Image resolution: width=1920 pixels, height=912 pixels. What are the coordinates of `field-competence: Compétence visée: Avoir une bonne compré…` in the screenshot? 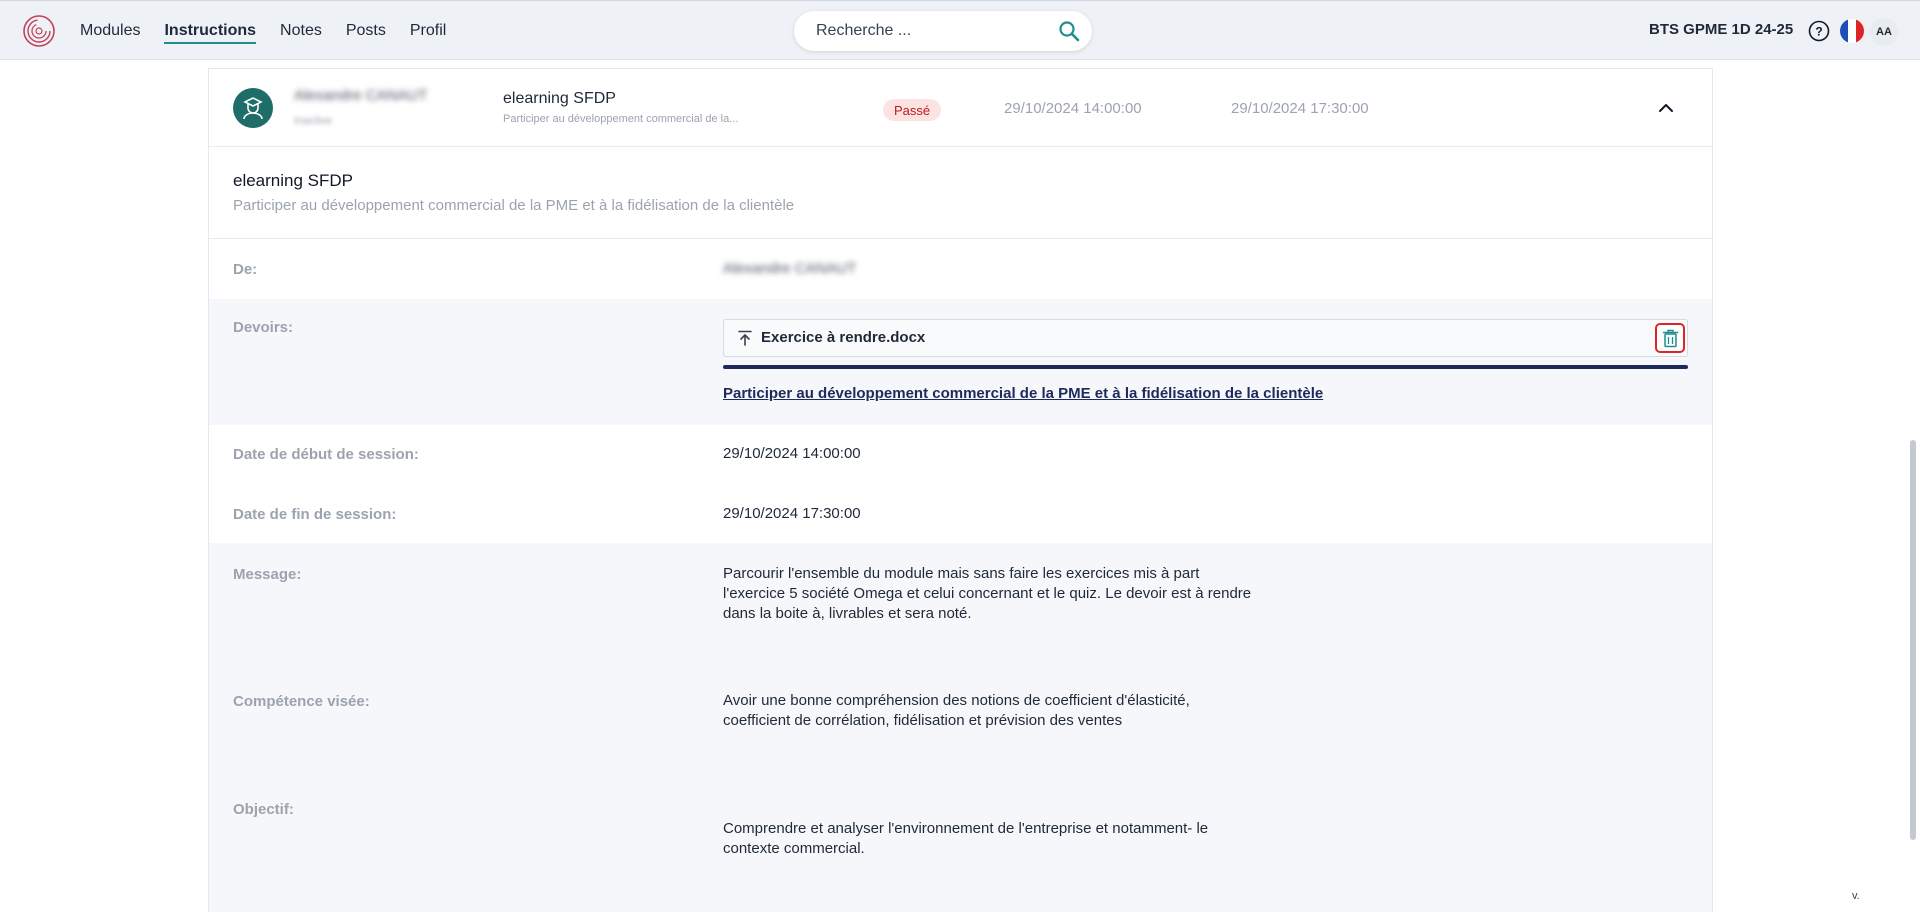 It's located at (960, 725).